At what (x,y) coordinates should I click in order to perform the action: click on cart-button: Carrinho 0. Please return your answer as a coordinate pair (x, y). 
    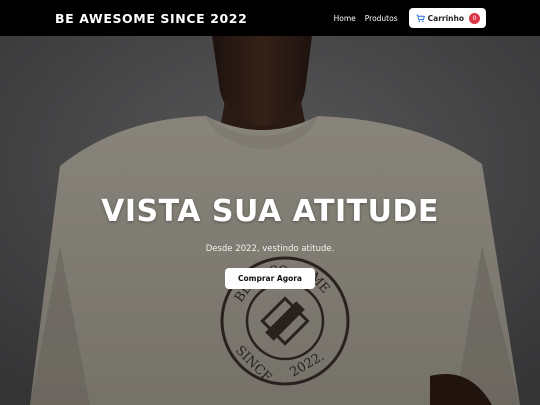
    Looking at the image, I should click on (447, 18).